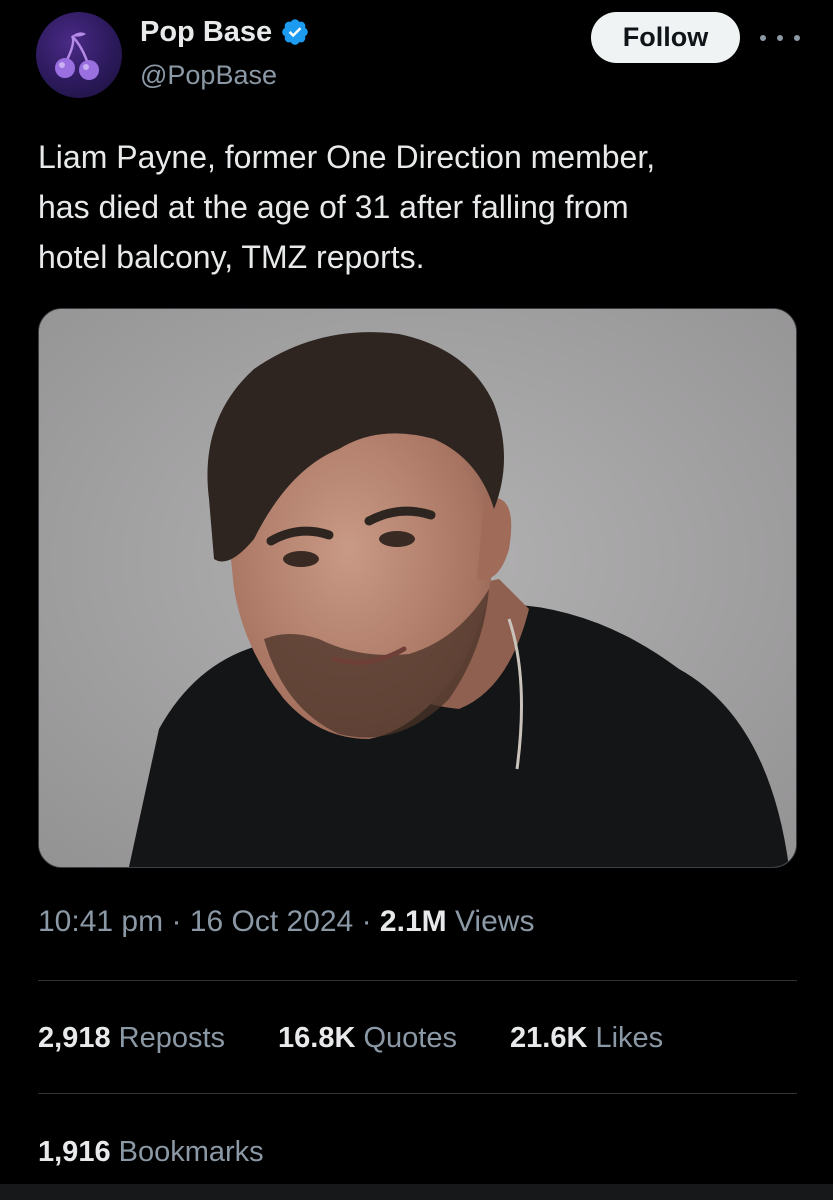 This screenshot has height=1200, width=833. I want to click on bookmarks-count: 1,916, so click(74, 1152).